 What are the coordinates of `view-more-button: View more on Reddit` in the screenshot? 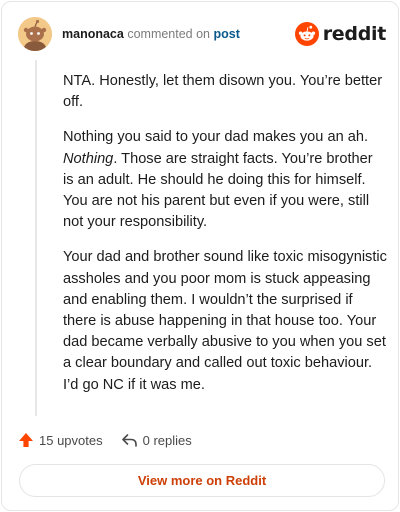 It's located at (202, 480).